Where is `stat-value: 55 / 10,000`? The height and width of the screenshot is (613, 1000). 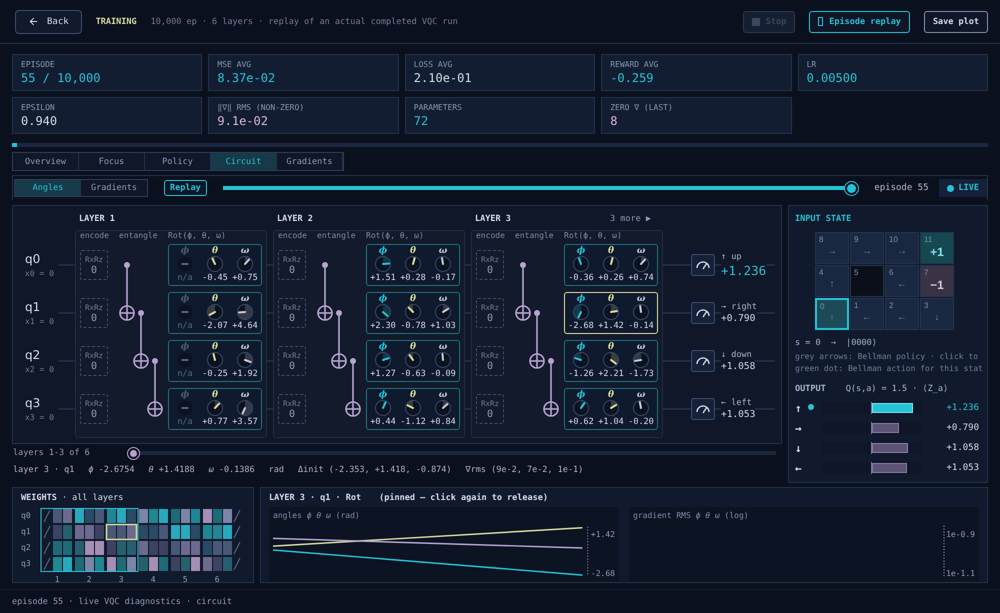
stat-value: 55 / 10,000 is located at coordinates (61, 78).